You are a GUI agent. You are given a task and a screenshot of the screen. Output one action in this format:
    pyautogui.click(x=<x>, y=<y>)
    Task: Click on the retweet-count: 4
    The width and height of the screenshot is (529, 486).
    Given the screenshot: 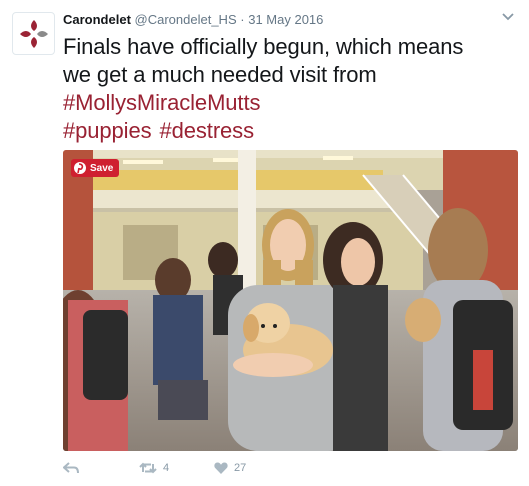 What is the action you would take?
    pyautogui.click(x=166, y=468)
    